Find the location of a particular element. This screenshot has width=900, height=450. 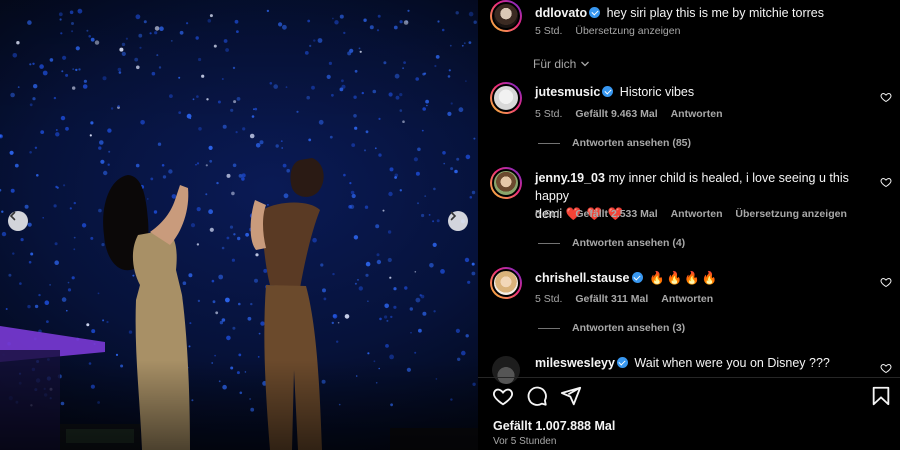

comment-3-meta: 5 Std. Gefällt 311 Mal Antworten is located at coordinates (629, 299).